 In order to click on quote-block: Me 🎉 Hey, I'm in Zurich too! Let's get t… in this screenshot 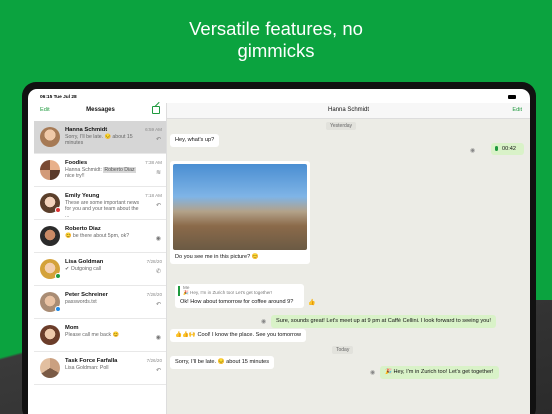, I will do `click(239, 290)`.